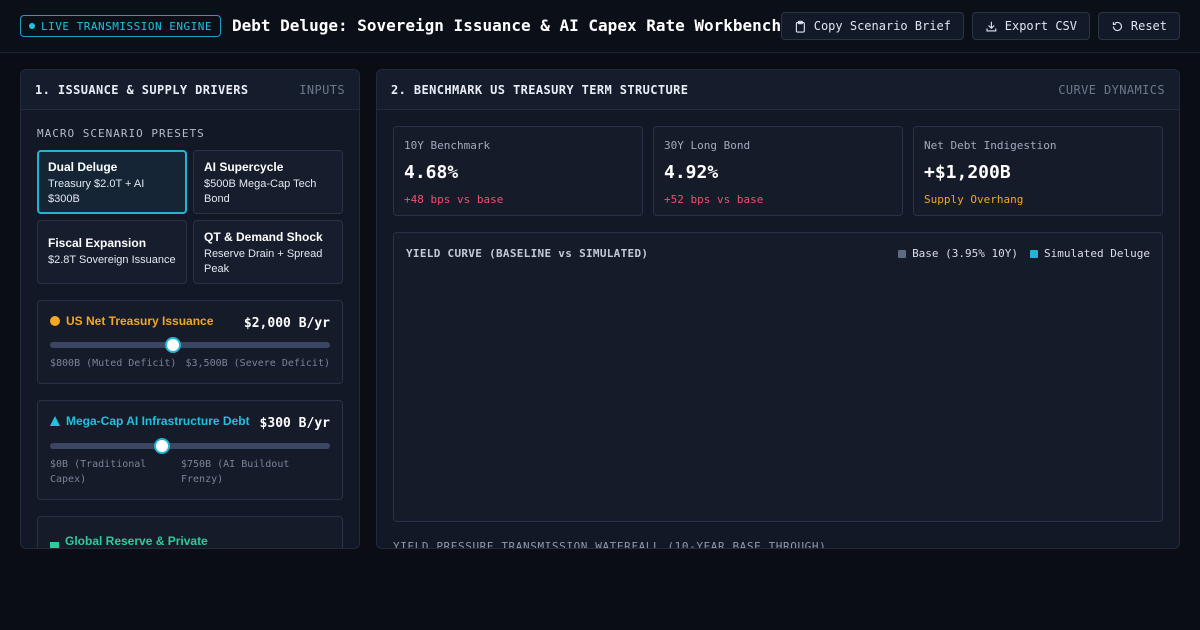 The image size is (1200, 630). Describe the element at coordinates (454, 199) in the screenshot. I see `stat-delta: +48 bps vs base` at that location.